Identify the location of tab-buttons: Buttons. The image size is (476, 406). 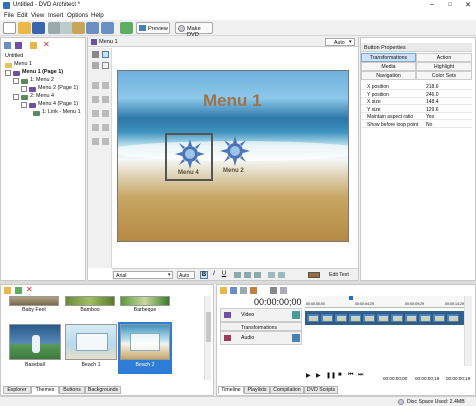
(72, 390).